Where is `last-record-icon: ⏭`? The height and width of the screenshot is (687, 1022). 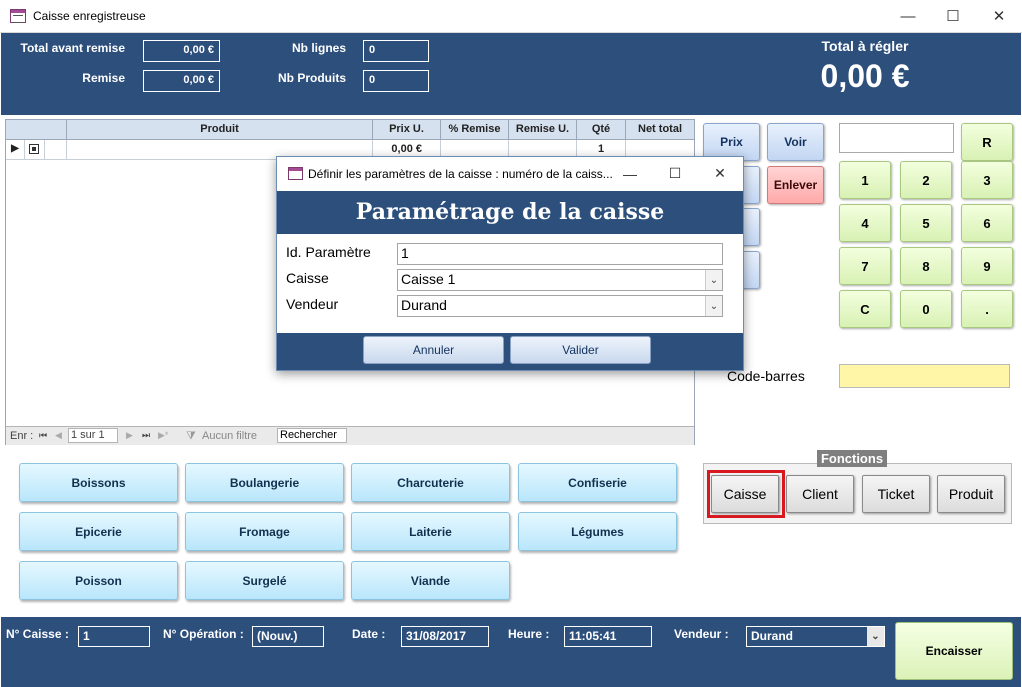 last-record-icon: ⏭ is located at coordinates (146, 435).